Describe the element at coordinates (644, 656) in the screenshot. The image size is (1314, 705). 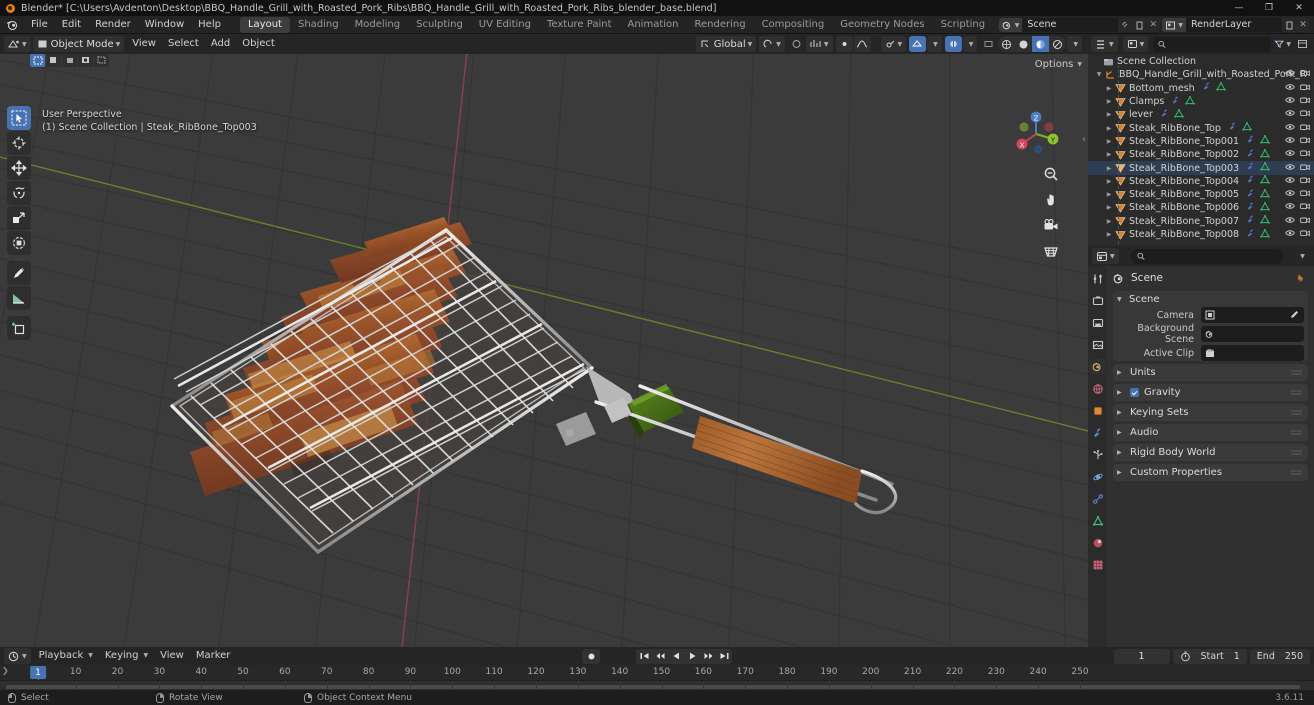
I see `jump-start-button` at that location.